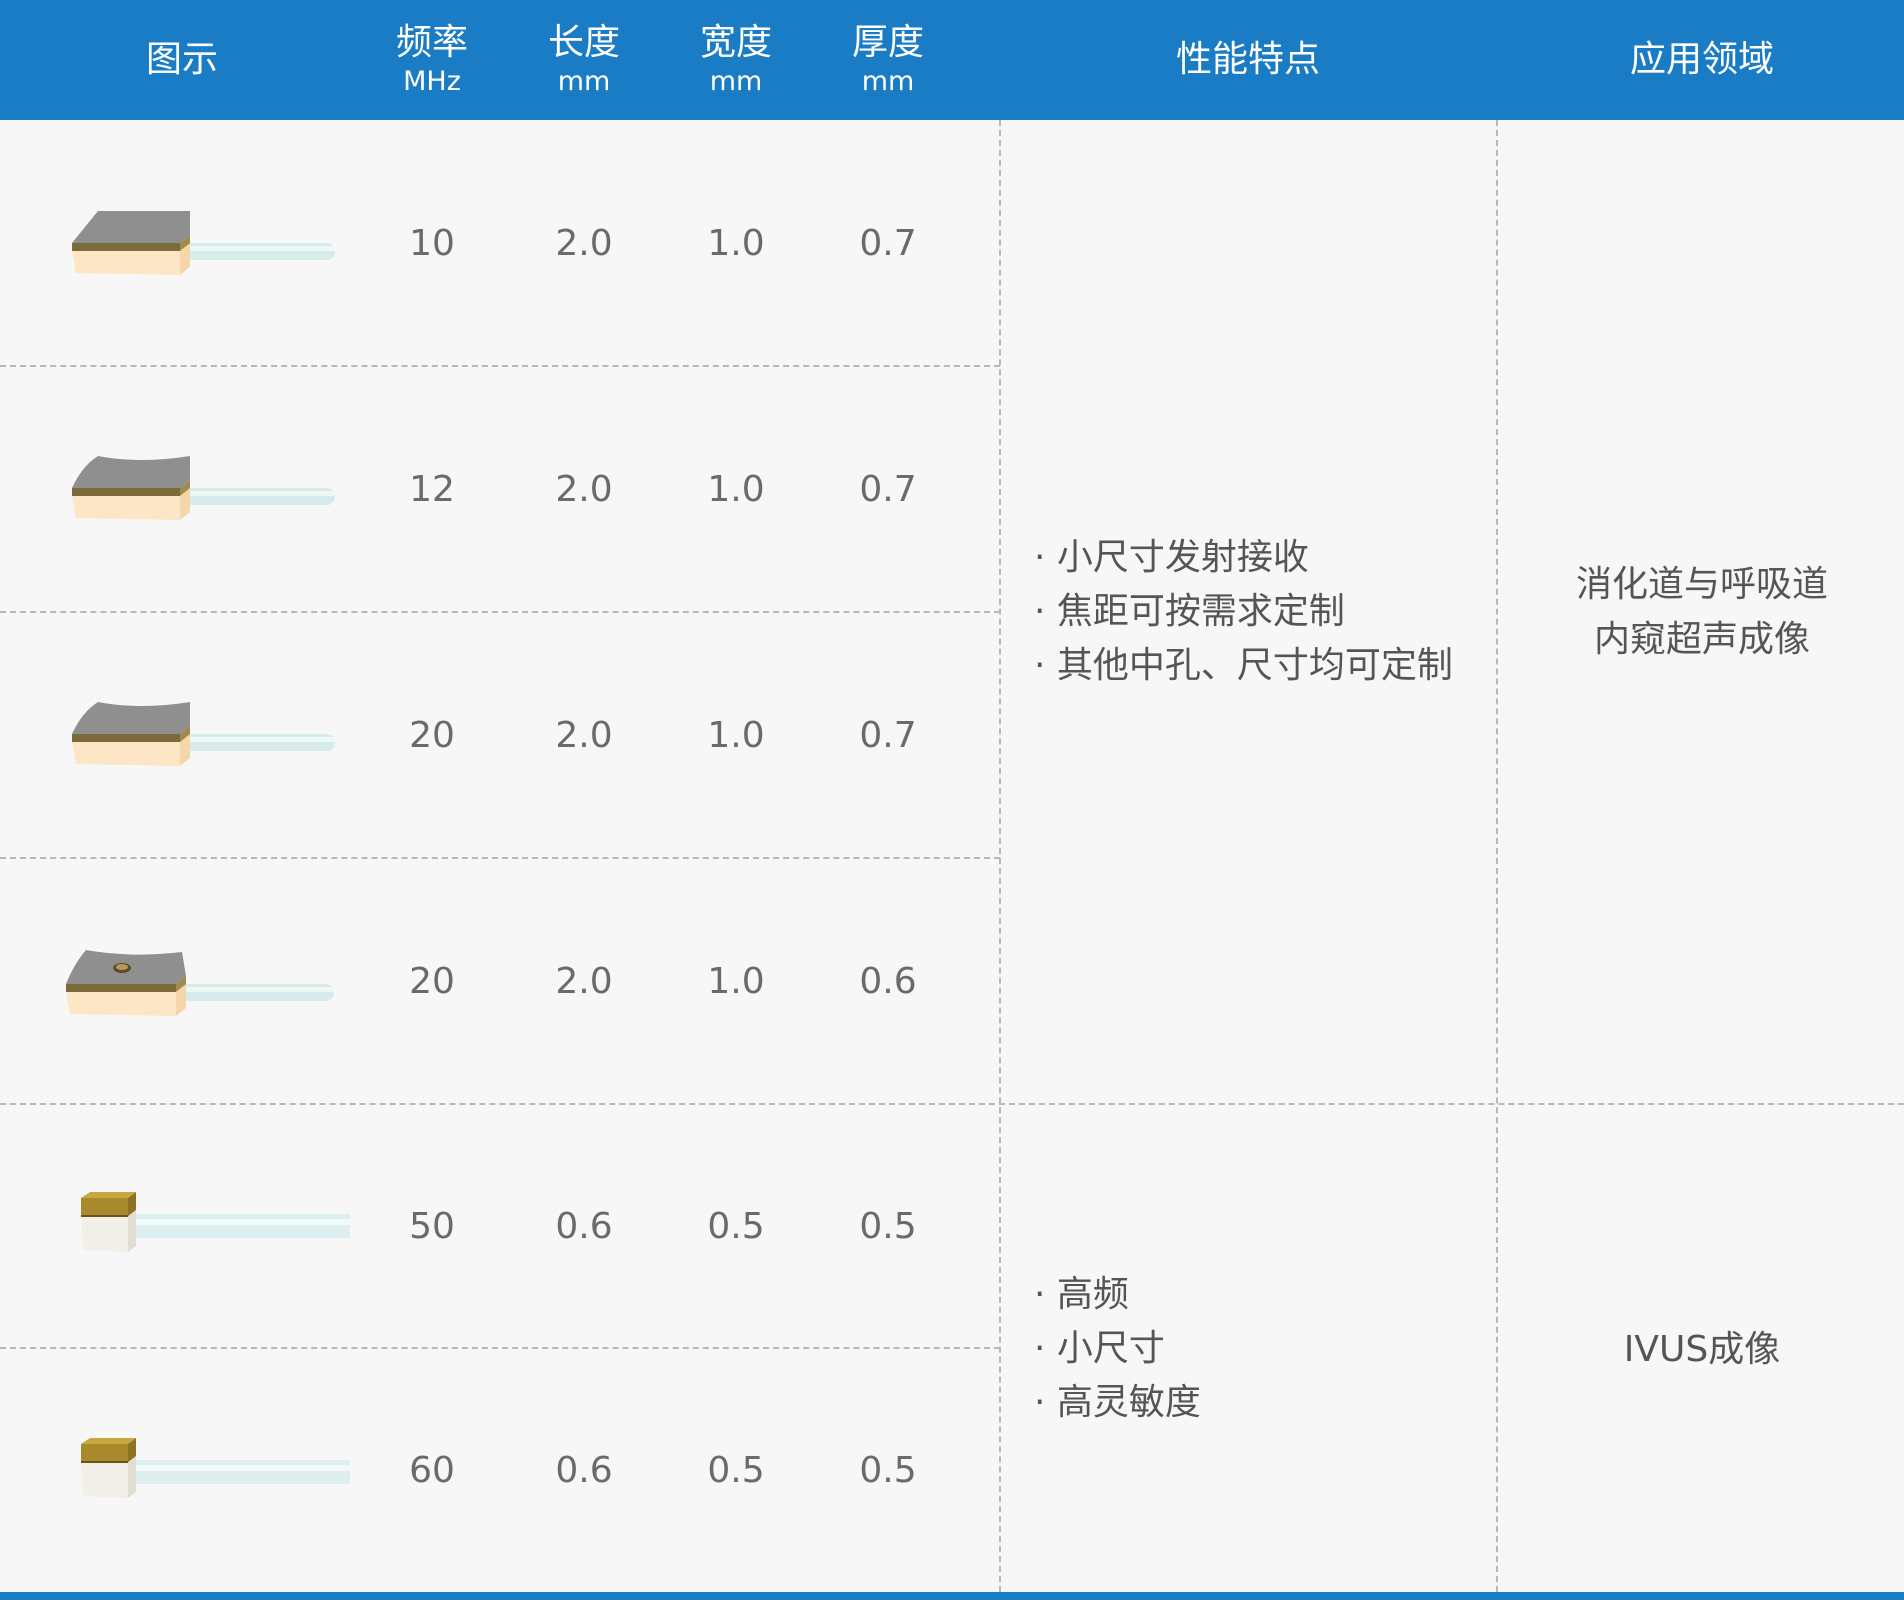 Image resolution: width=1904 pixels, height=1600 pixels. What do you see at coordinates (952, 1596) in the screenshot?
I see `table-bottom-bar` at bounding box center [952, 1596].